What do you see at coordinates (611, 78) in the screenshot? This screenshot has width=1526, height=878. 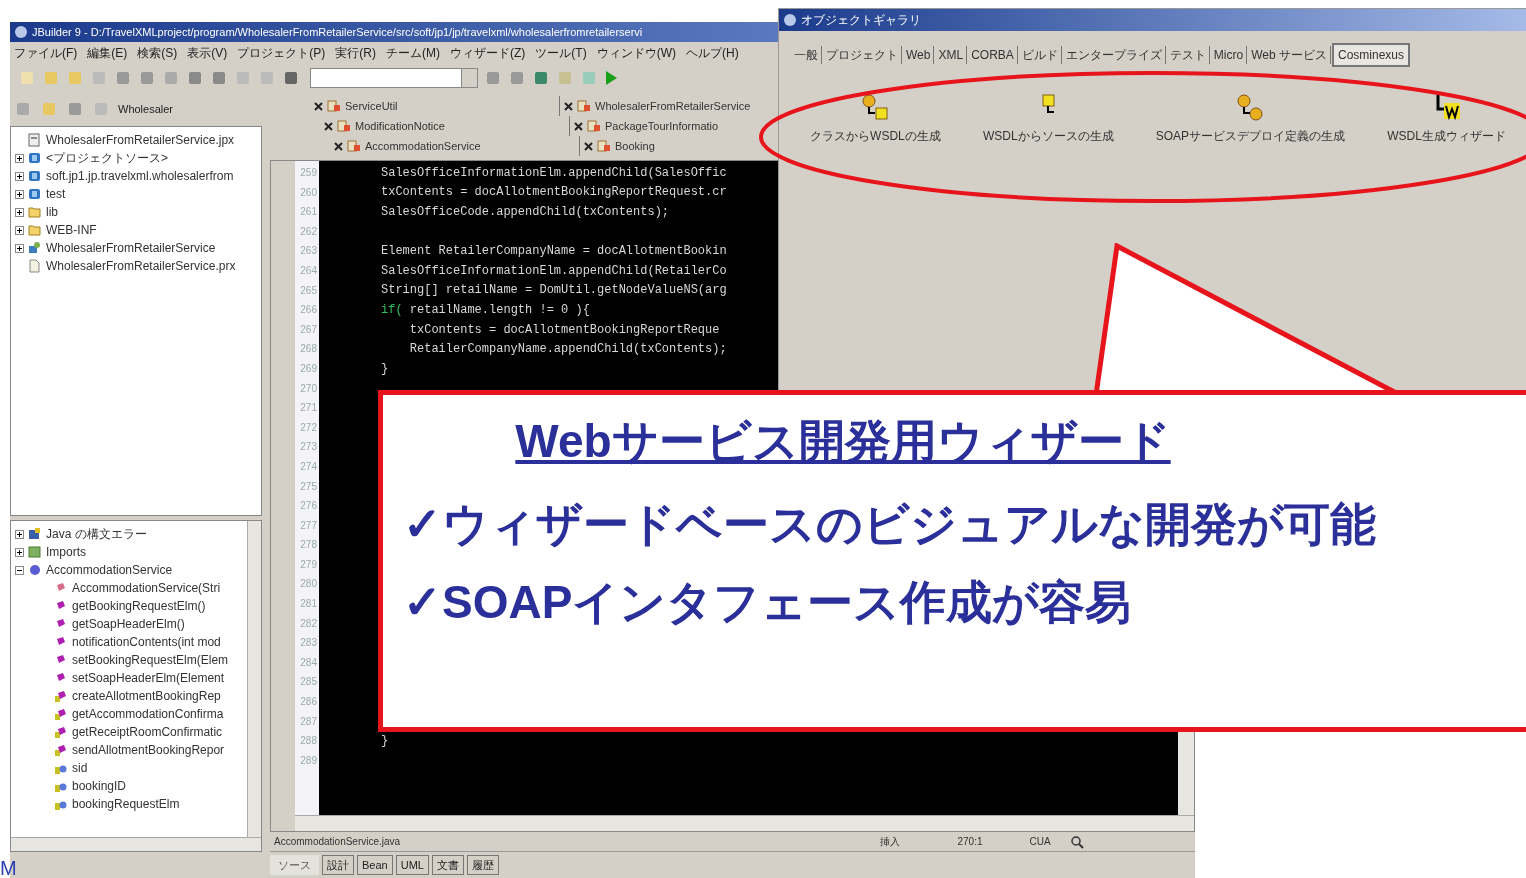 I see `run-icon` at bounding box center [611, 78].